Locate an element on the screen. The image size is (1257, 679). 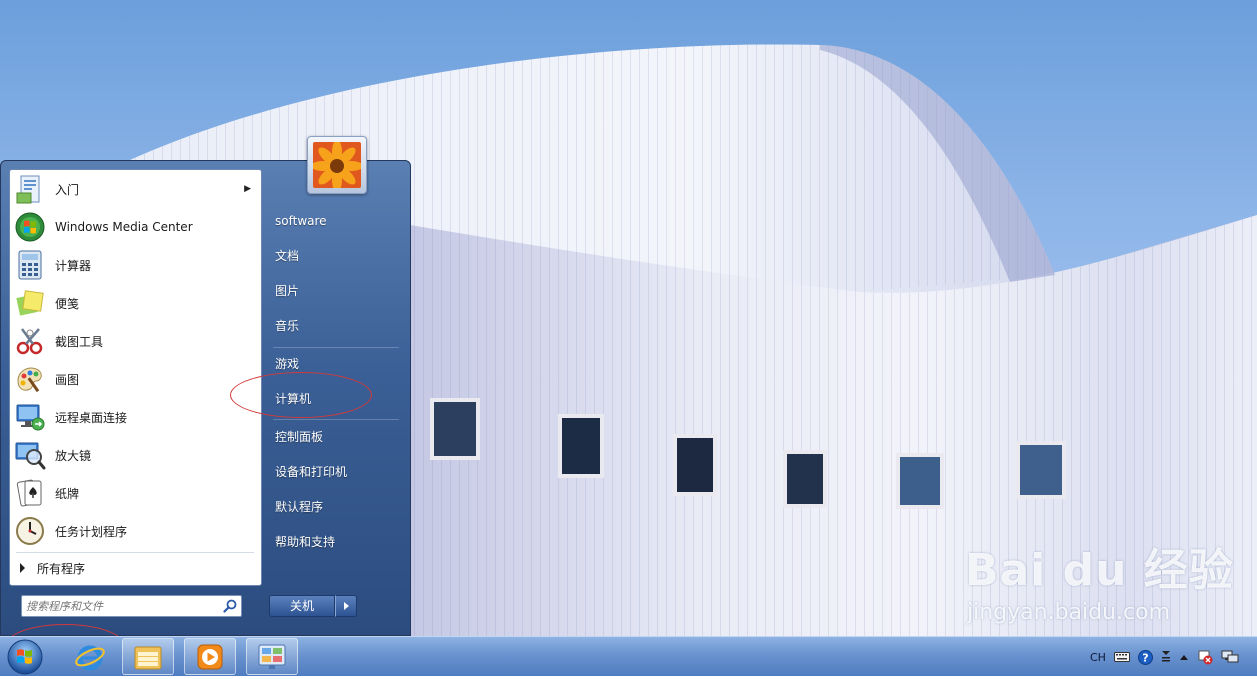
program-item-media-center: Windows Media Center is located at coordinates (135, 227).